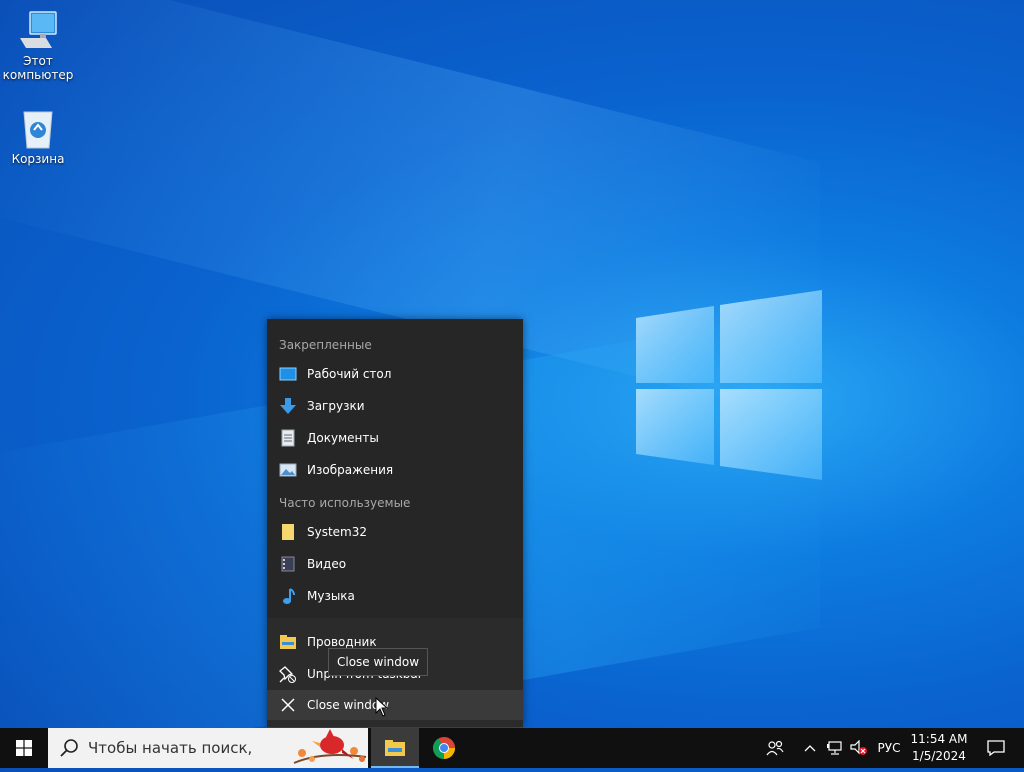 The width and height of the screenshot is (1024, 772). What do you see at coordinates (939, 756) in the screenshot?
I see `clock-date: 1/5/2024` at bounding box center [939, 756].